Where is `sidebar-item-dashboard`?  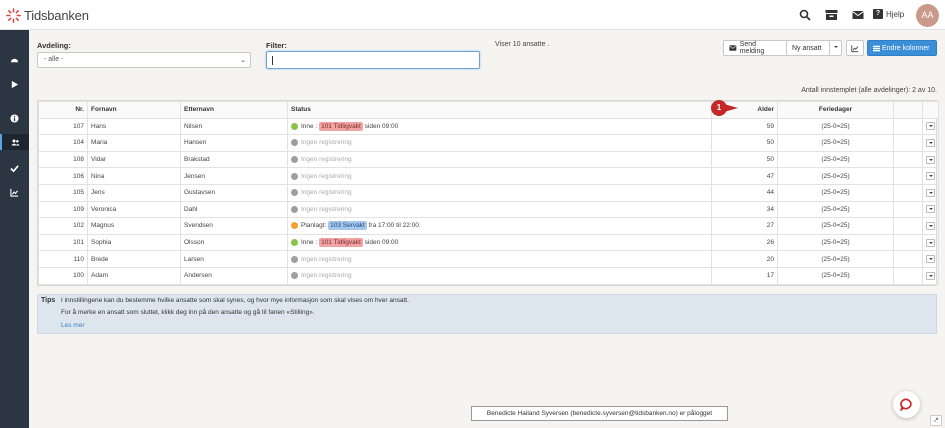
sidebar-item-dashboard is located at coordinates (14, 60).